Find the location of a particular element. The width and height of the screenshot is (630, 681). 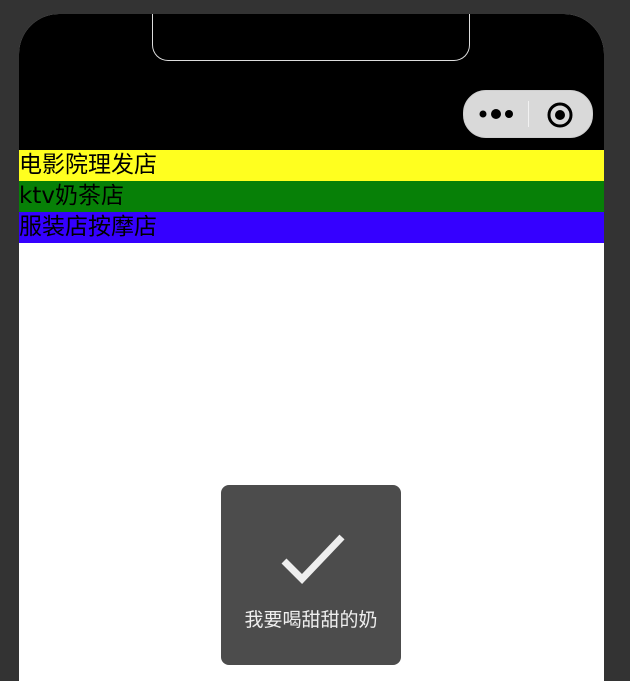

more-dots-icon is located at coordinates (498, 114).